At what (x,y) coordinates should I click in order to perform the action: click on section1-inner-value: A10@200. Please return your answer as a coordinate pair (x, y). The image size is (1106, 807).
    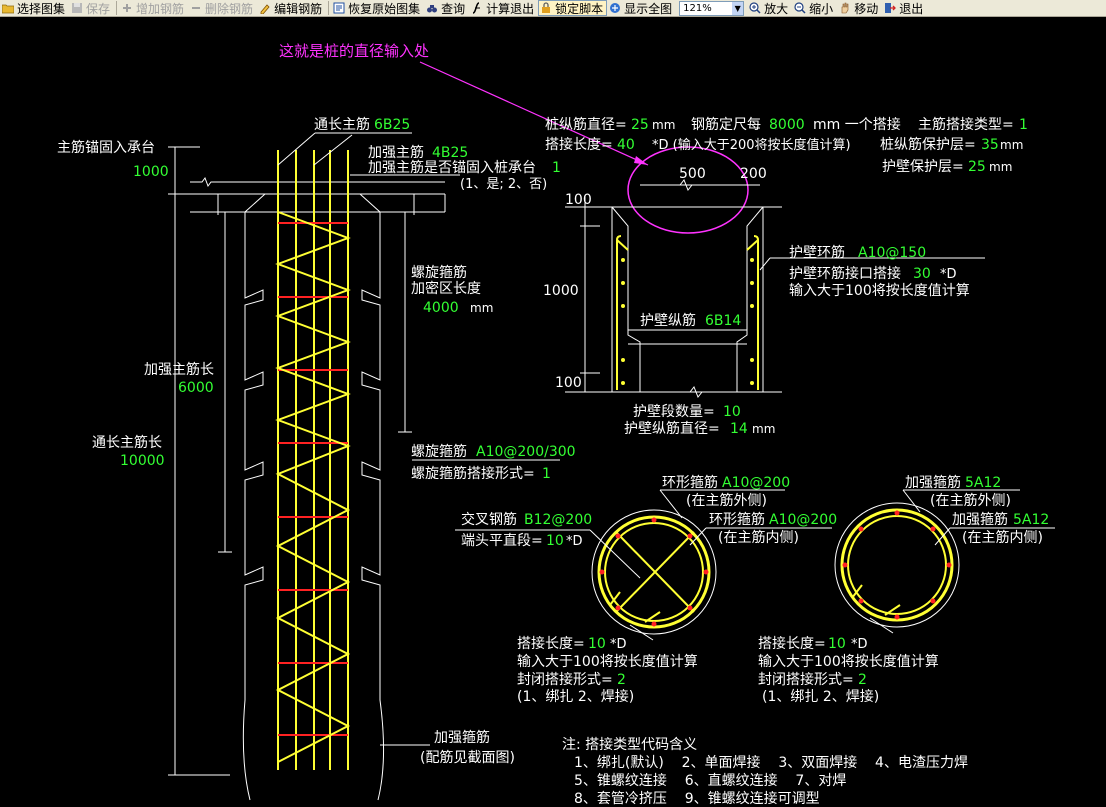
    Looking at the image, I should click on (803, 520).